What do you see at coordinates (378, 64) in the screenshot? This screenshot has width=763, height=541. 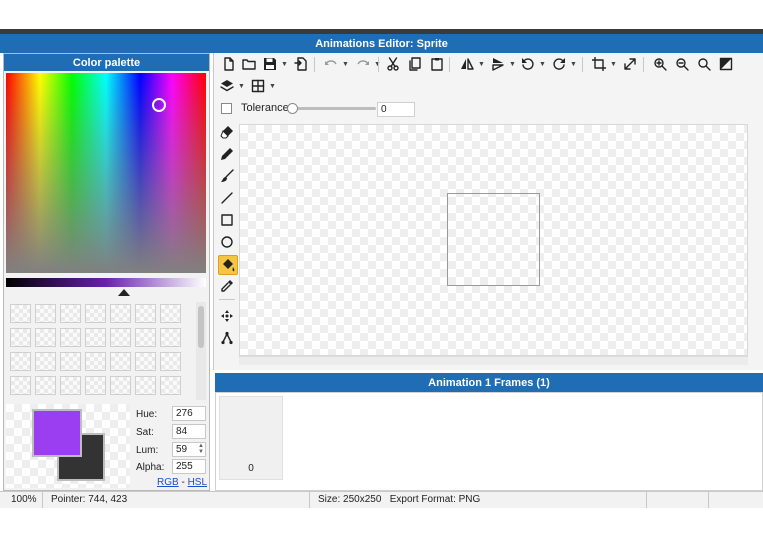 I see `toolbar-separator` at bounding box center [378, 64].